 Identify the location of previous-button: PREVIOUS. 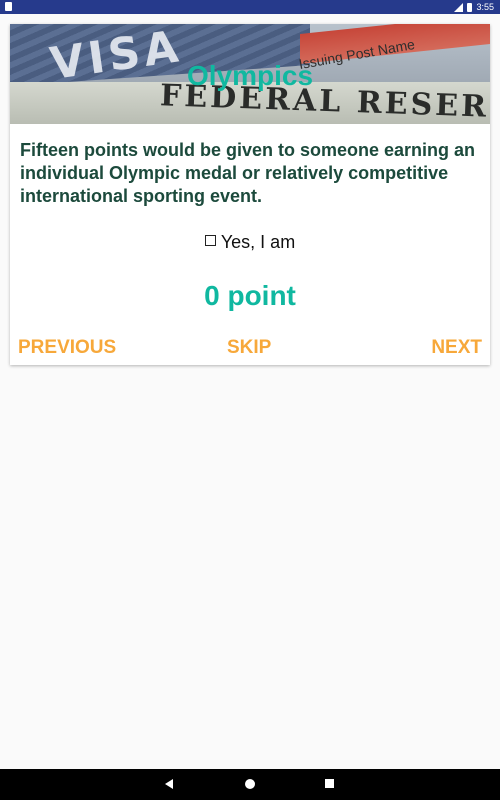
(67, 348).